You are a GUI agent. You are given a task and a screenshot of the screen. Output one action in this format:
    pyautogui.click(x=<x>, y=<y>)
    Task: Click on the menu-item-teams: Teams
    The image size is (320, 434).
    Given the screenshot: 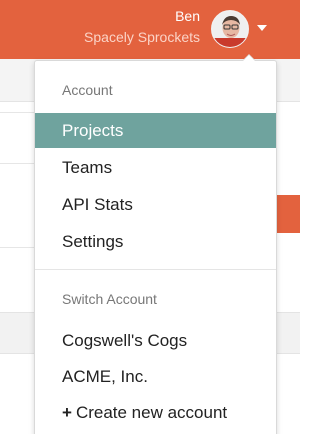 What is the action you would take?
    pyautogui.click(x=155, y=167)
    